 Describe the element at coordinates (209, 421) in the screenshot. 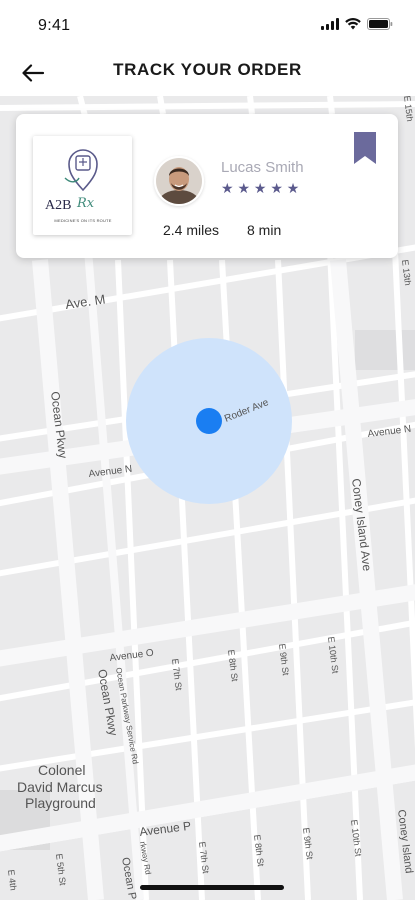

I see `current-location-dot` at that location.